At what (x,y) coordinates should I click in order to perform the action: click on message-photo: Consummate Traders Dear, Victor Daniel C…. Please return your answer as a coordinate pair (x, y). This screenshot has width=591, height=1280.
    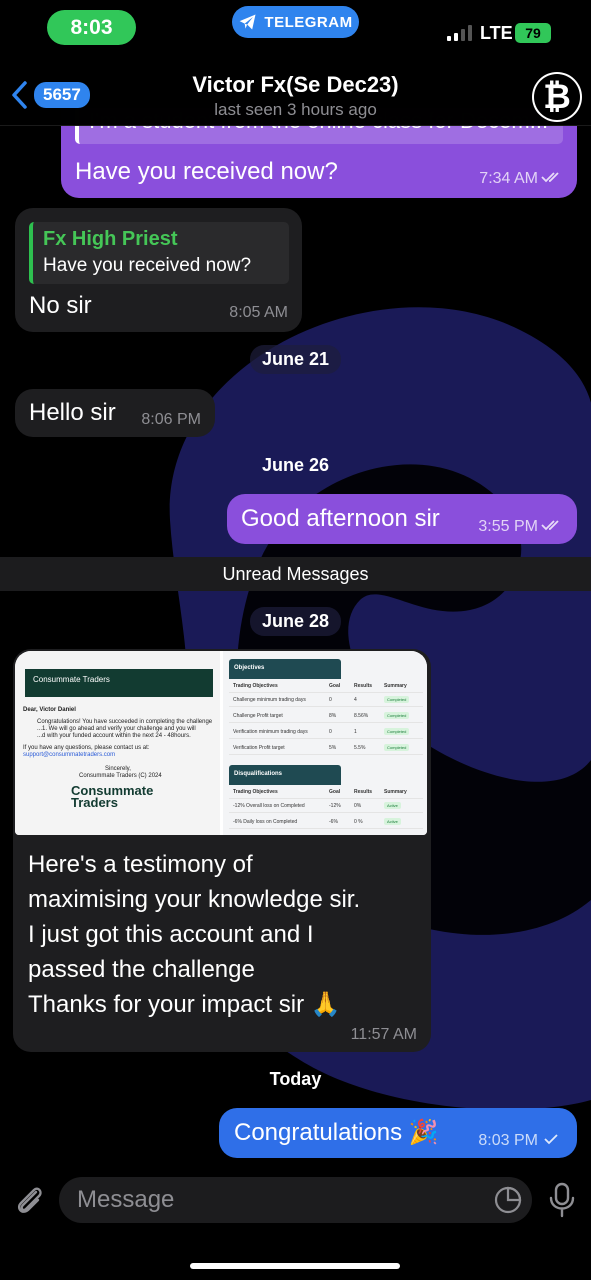
    Looking at the image, I should click on (221, 743).